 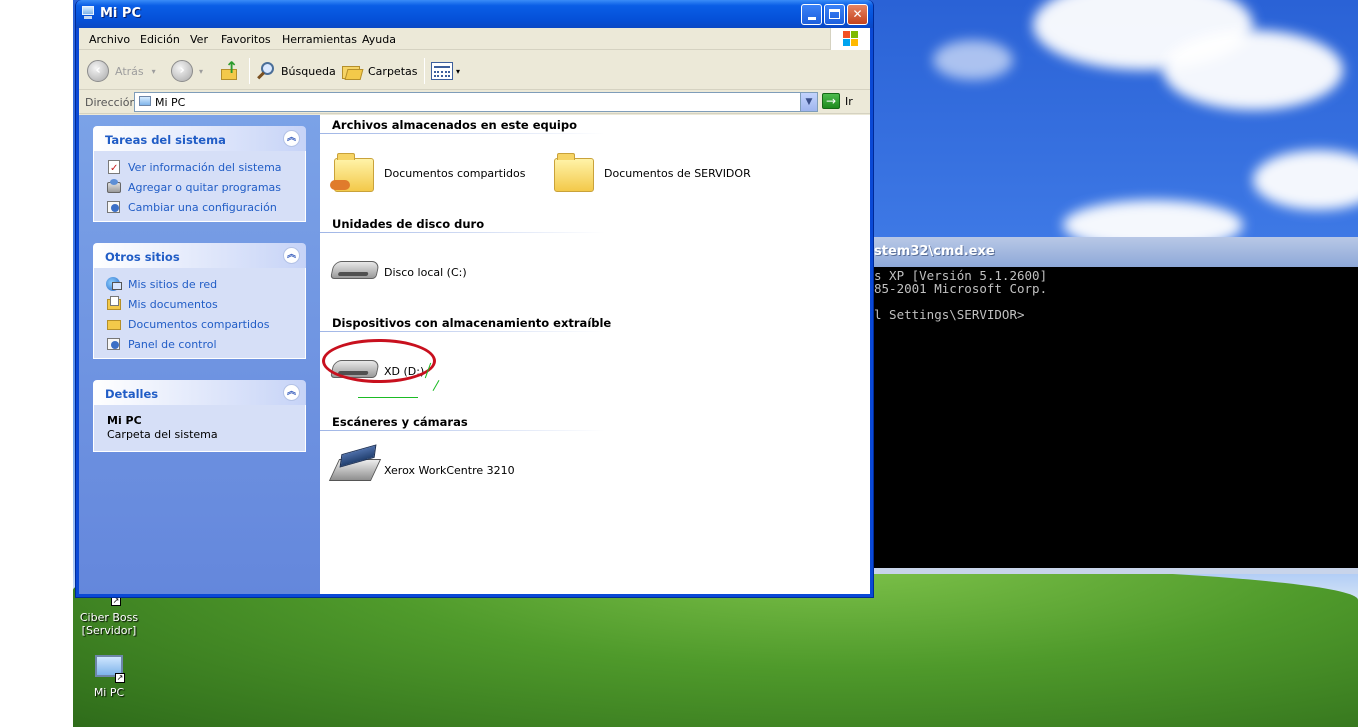 I want to click on item-shared-documents: Documentos compartidos, so click(x=428, y=173).